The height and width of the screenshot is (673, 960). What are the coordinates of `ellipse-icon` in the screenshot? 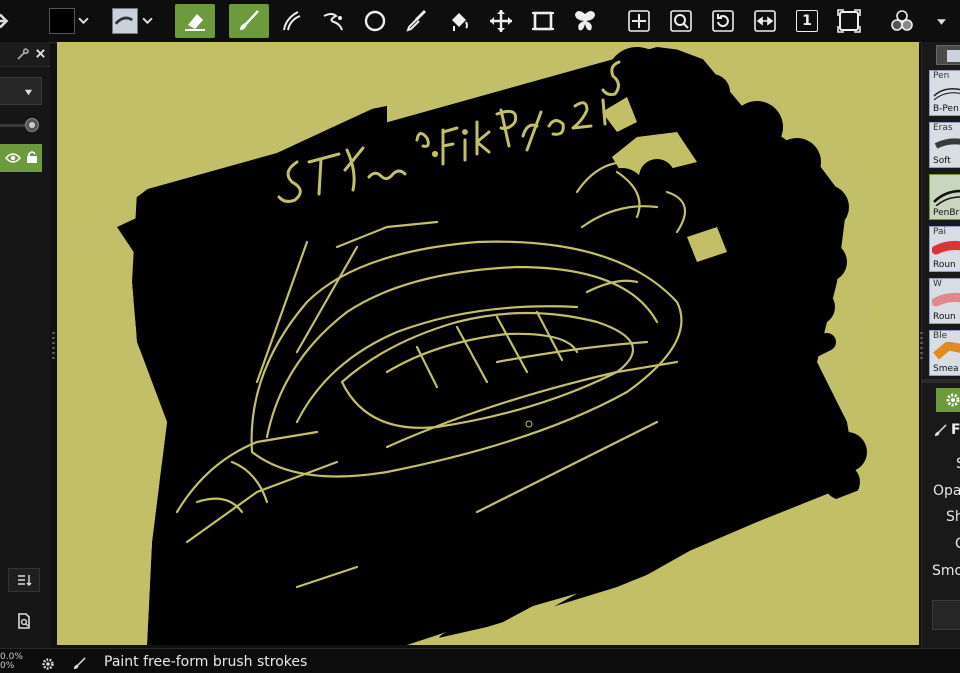 It's located at (375, 21).